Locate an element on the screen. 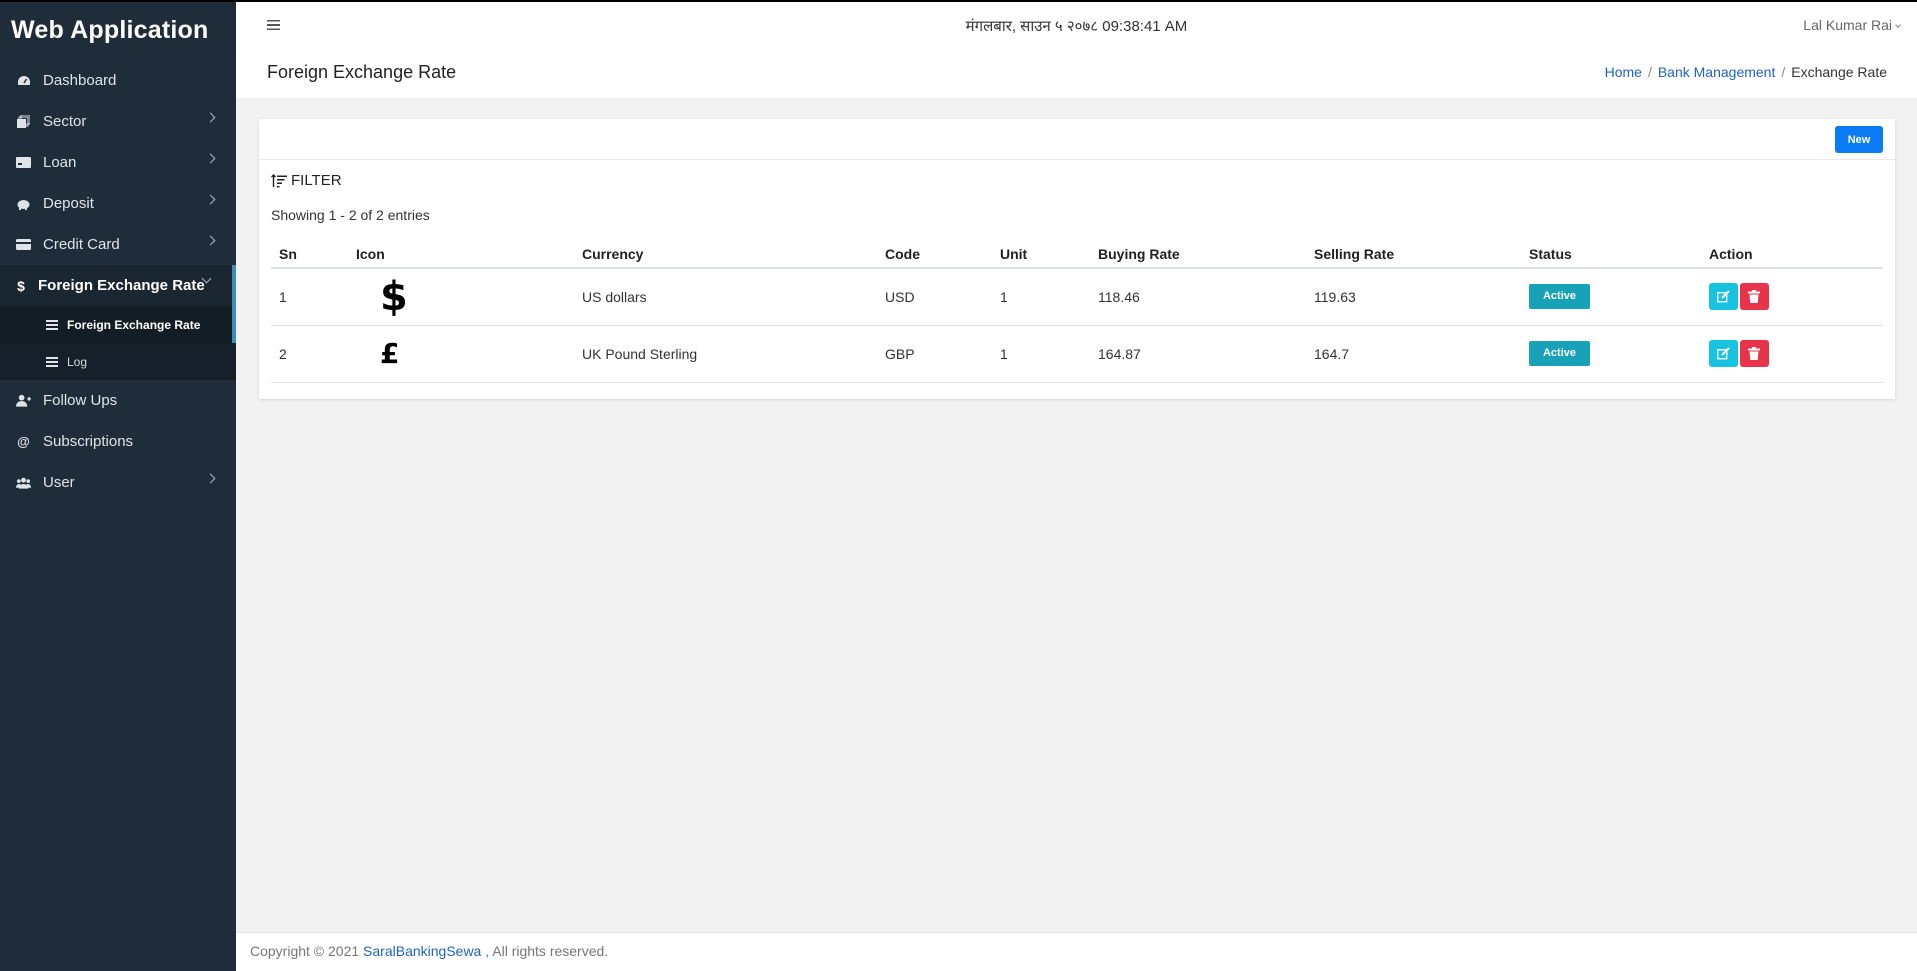 This screenshot has width=1917, height=971. page-title: Foreign Exchange Rate is located at coordinates (362, 72).